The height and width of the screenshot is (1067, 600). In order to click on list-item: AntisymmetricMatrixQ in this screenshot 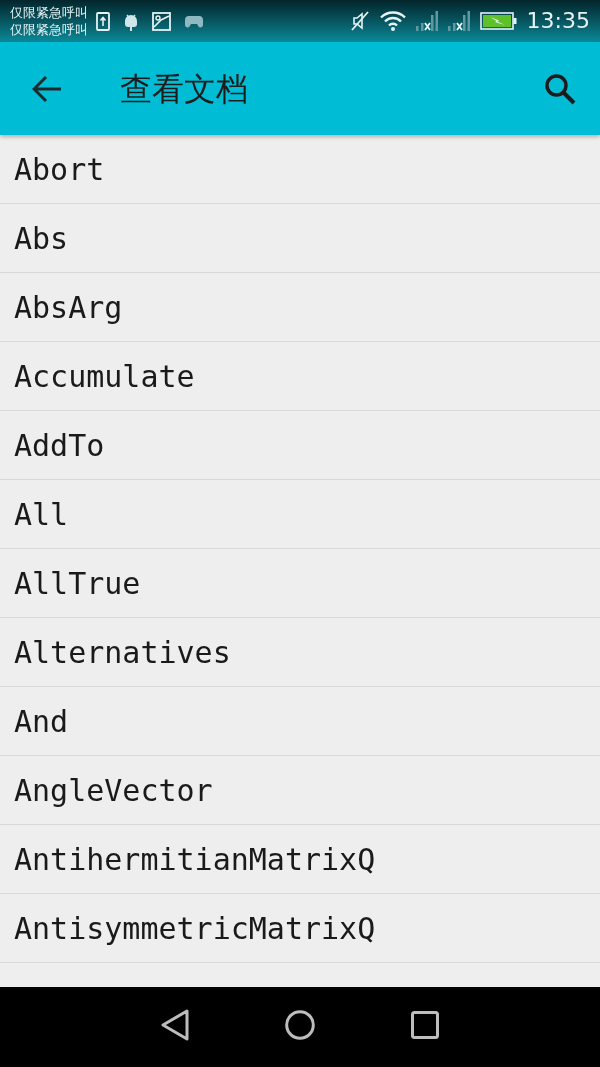, I will do `click(300, 928)`.